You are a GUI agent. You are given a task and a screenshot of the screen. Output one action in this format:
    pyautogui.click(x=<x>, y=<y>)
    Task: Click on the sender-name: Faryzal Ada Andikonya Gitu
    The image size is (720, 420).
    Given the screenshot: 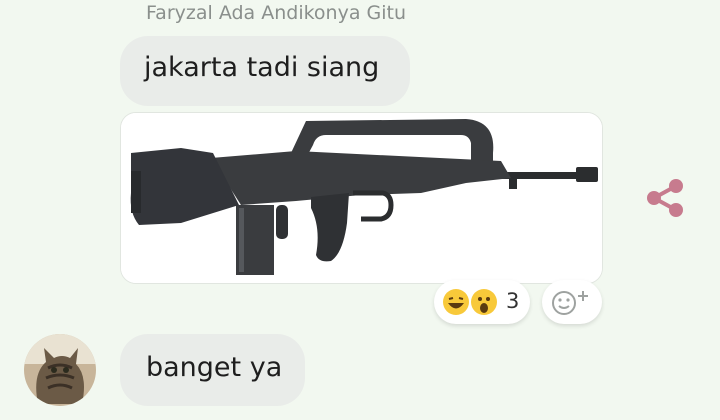 What is the action you would take?
    pyautogui.click(x=276, y=13)
    